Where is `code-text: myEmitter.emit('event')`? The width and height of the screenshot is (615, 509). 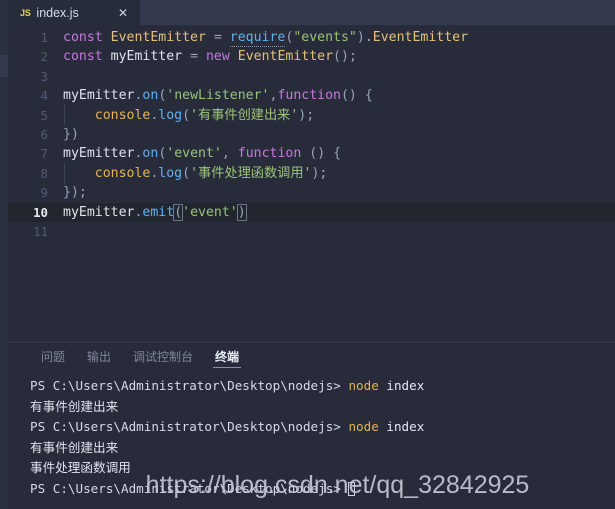
code-text: myEmitter.emit('event') is located at coordinates (155, 212).